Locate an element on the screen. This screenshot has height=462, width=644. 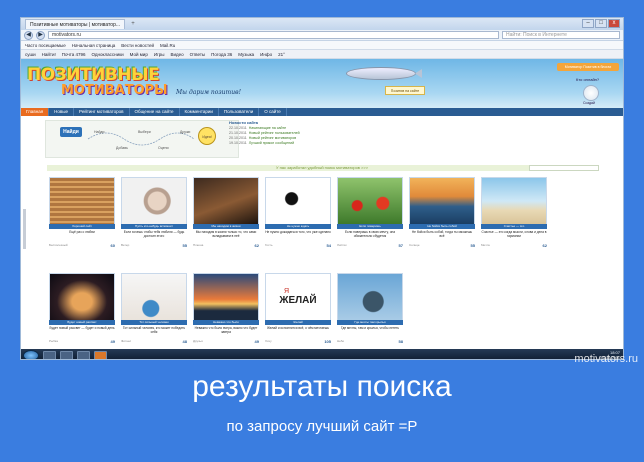
scrollbar is located at coordinates (24, 229).